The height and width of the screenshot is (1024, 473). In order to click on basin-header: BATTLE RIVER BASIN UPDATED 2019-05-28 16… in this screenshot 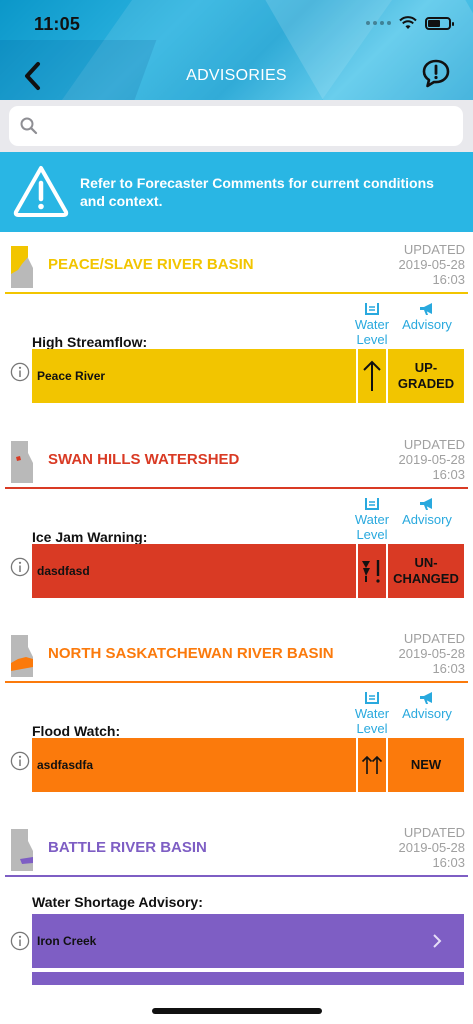, I will do `click(236, 848)`.